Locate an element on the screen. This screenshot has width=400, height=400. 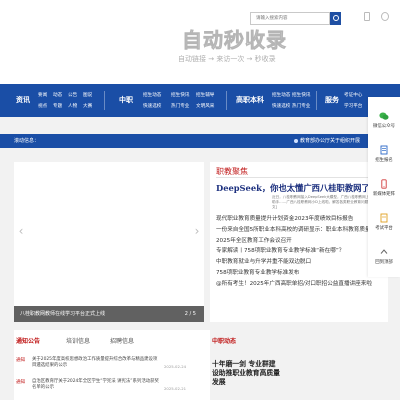
news-item: 专家解读丨758项职业教育专业教学标准“新在哪”？ is located at coordinates (302, 251).